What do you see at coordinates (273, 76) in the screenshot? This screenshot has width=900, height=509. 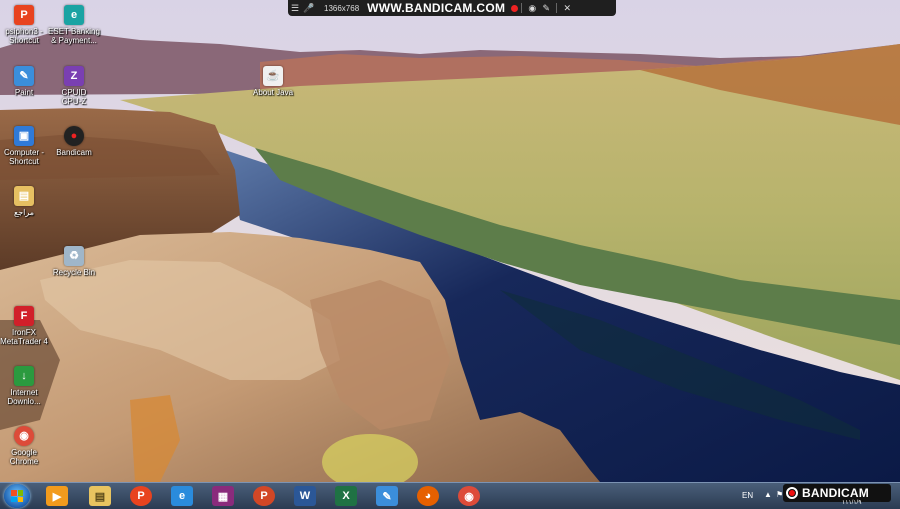 I see `java-icon: ☕` at bounding box center [273, 76].